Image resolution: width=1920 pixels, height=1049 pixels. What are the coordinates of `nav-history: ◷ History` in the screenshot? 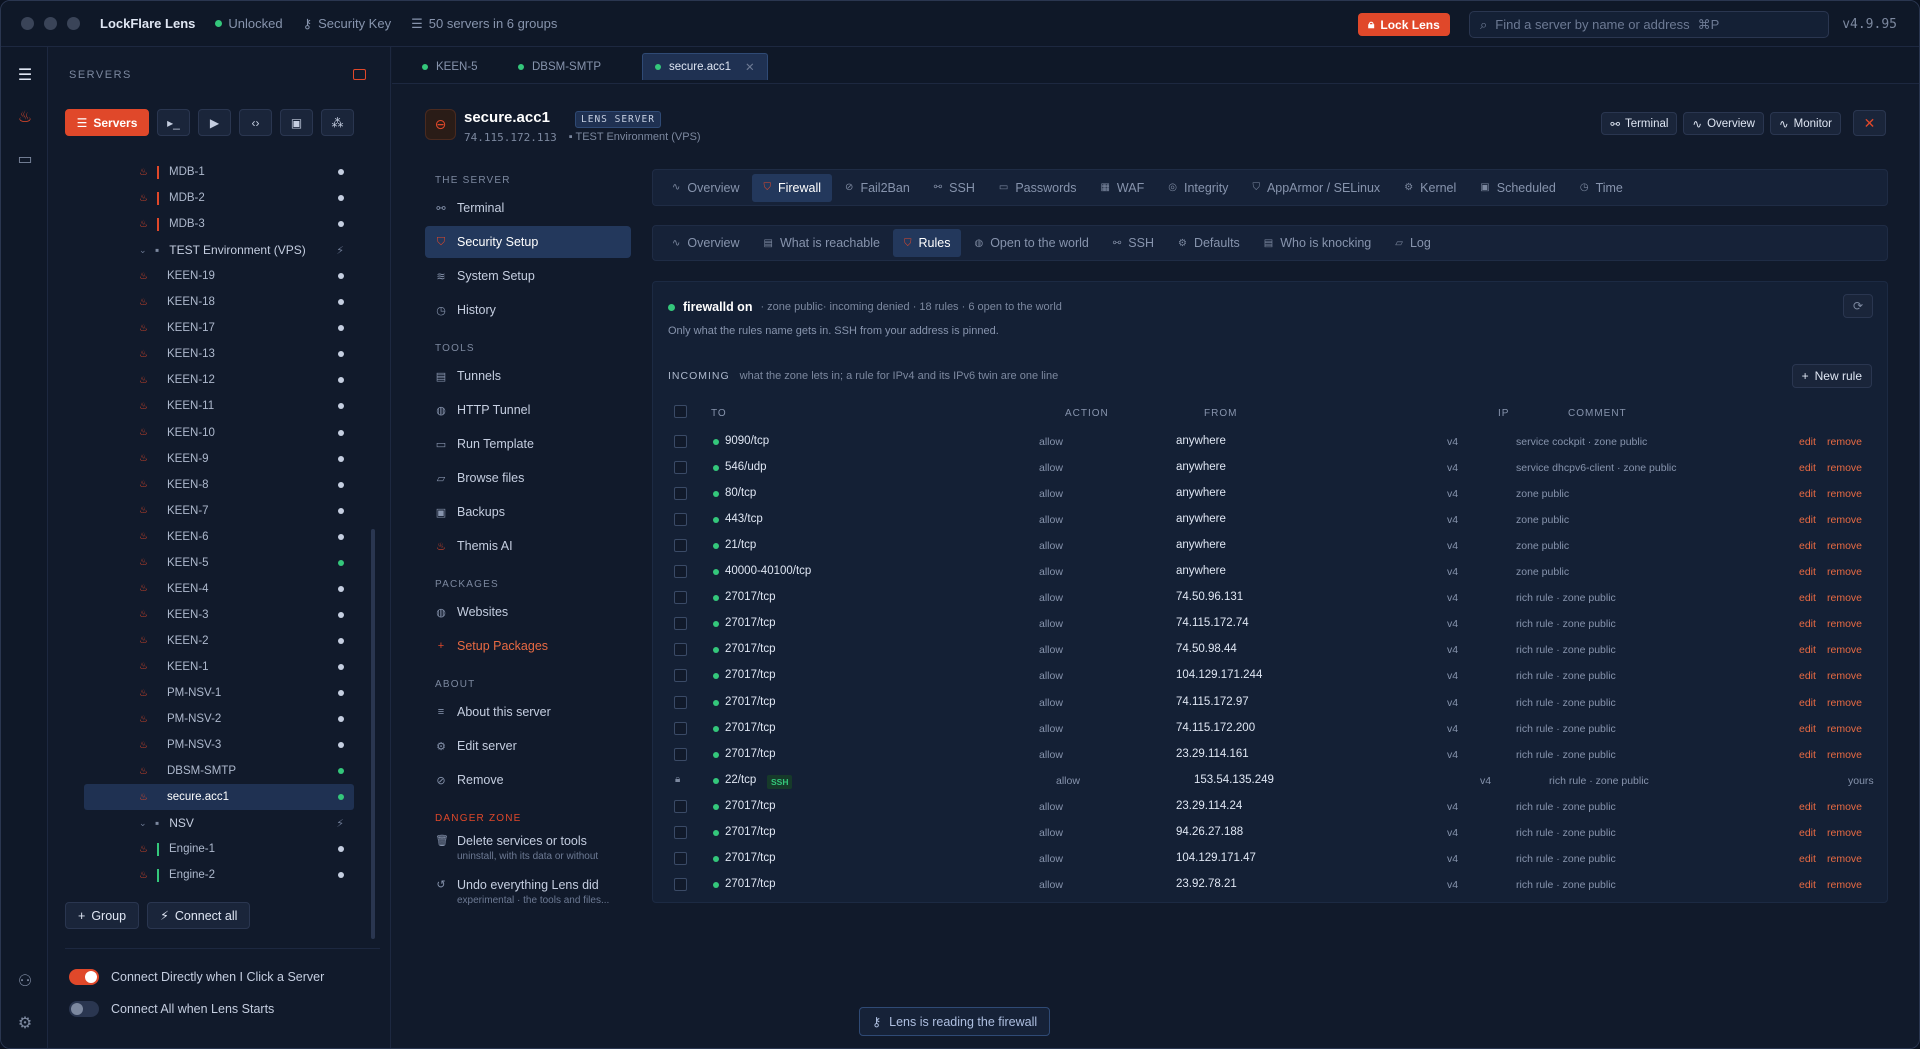 It's located at (528, 310).